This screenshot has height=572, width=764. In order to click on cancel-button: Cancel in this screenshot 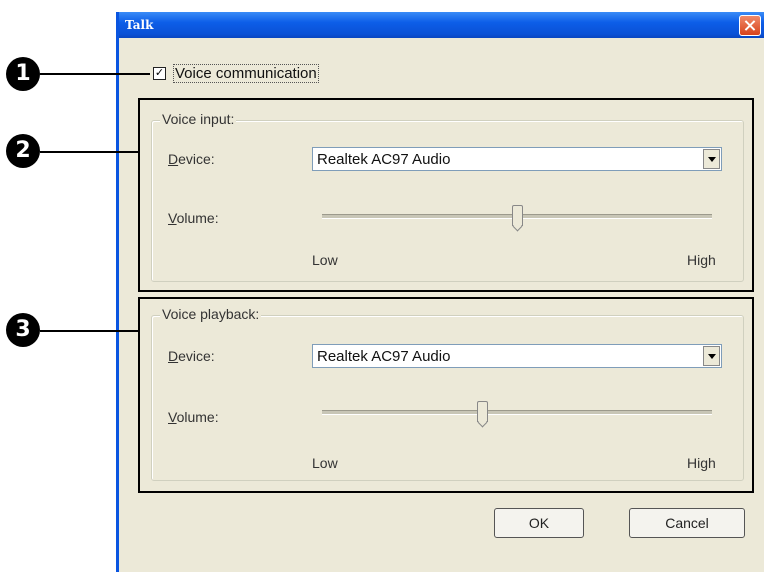, I will do `click(687, 523)`.